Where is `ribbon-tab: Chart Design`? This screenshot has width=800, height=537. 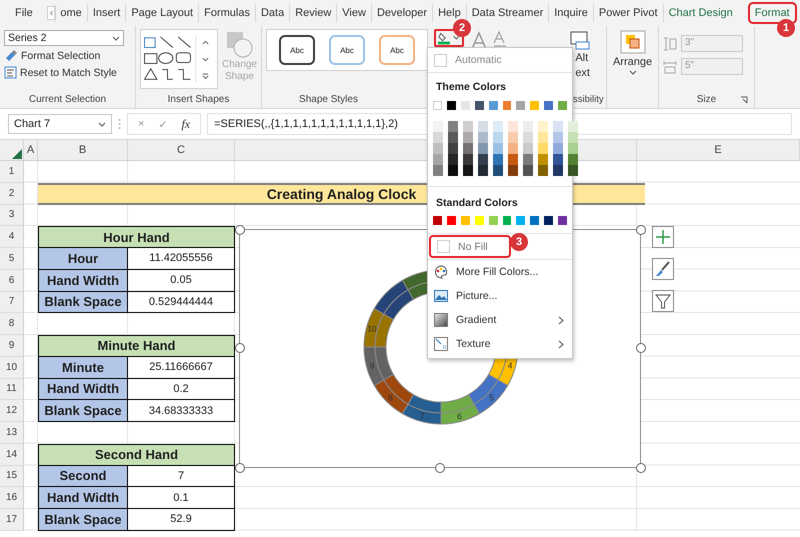 ribbon-tab: Chart Design is located at coordinates (700, 13).